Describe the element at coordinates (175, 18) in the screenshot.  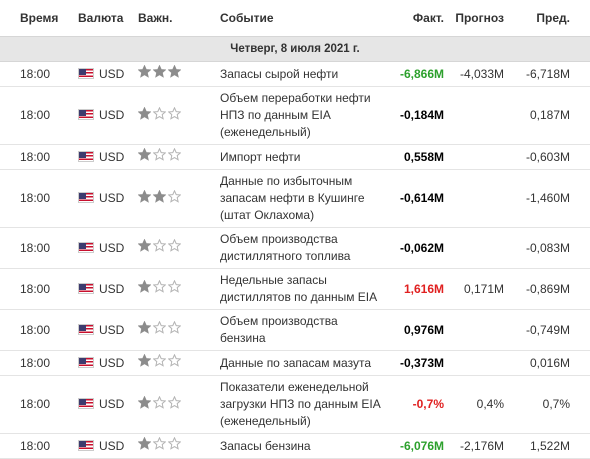
I see `header-importance: Важн.` at that location.